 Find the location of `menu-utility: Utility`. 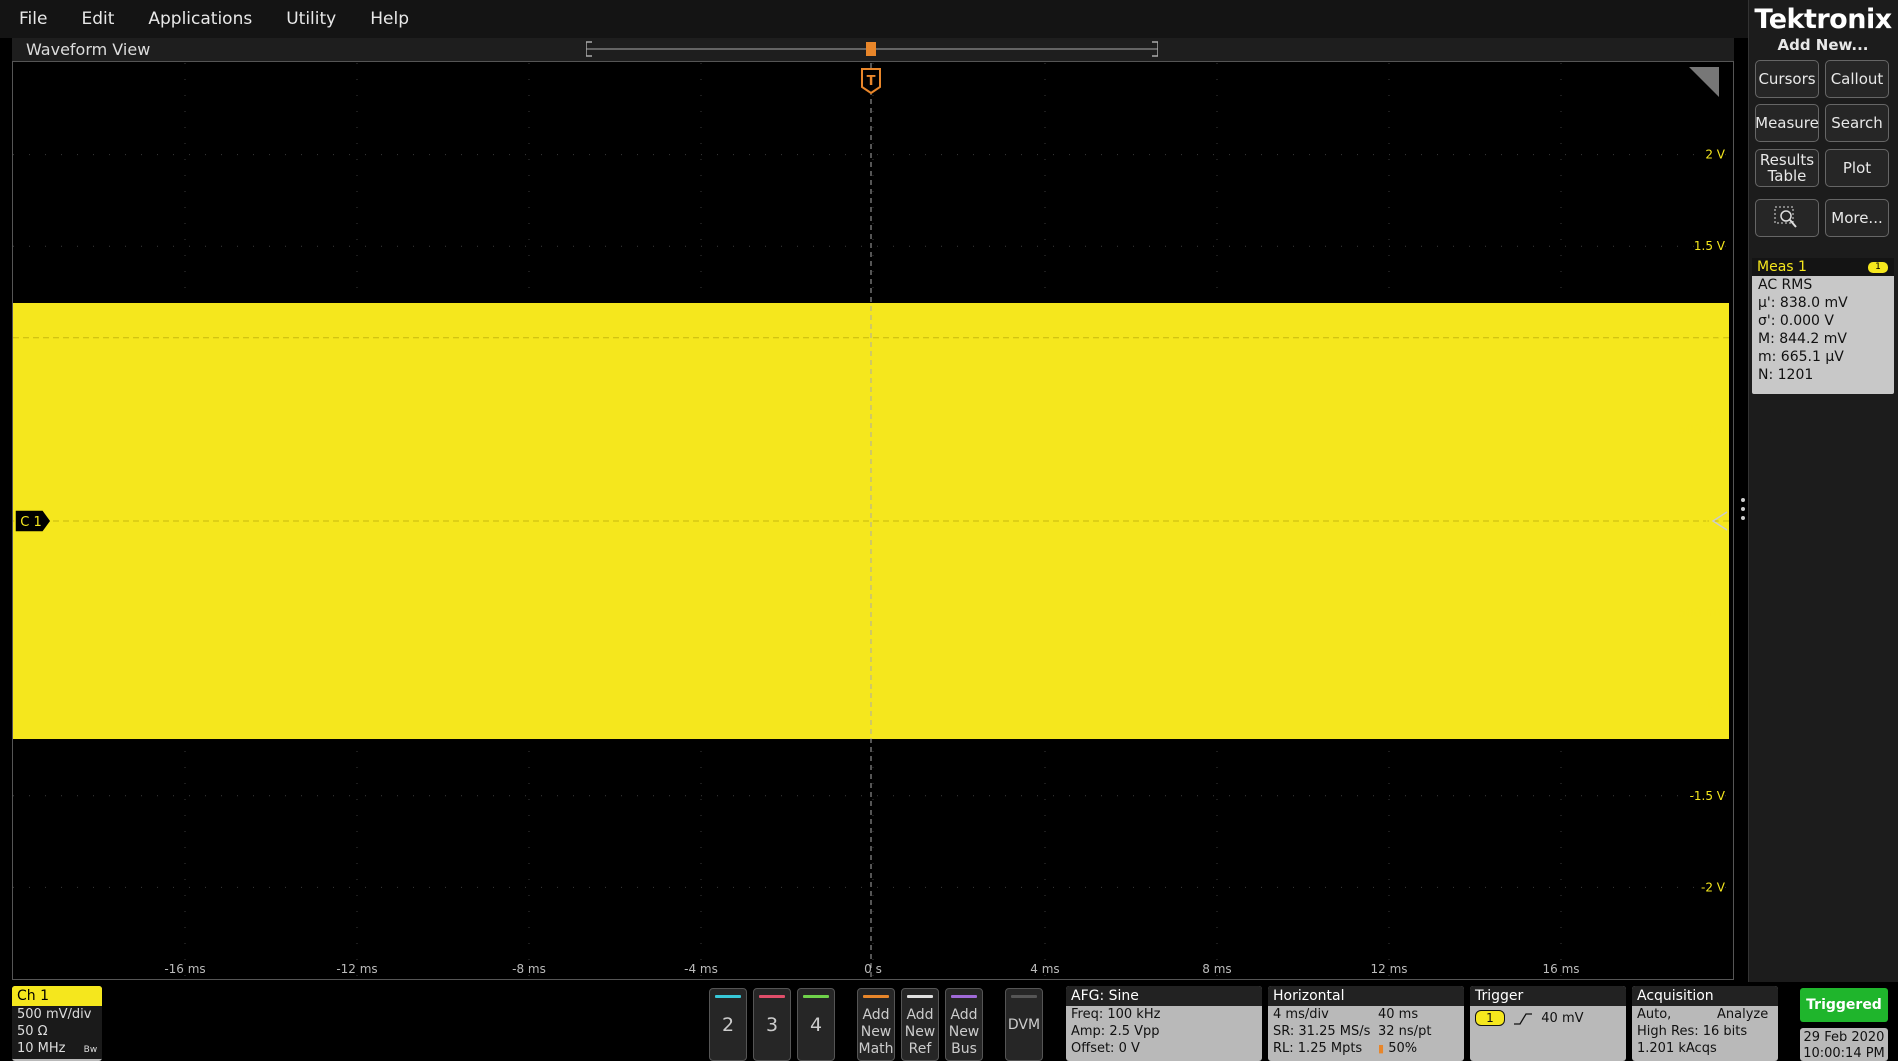

menu-utility: Utility is located at coordinates (311, 19).